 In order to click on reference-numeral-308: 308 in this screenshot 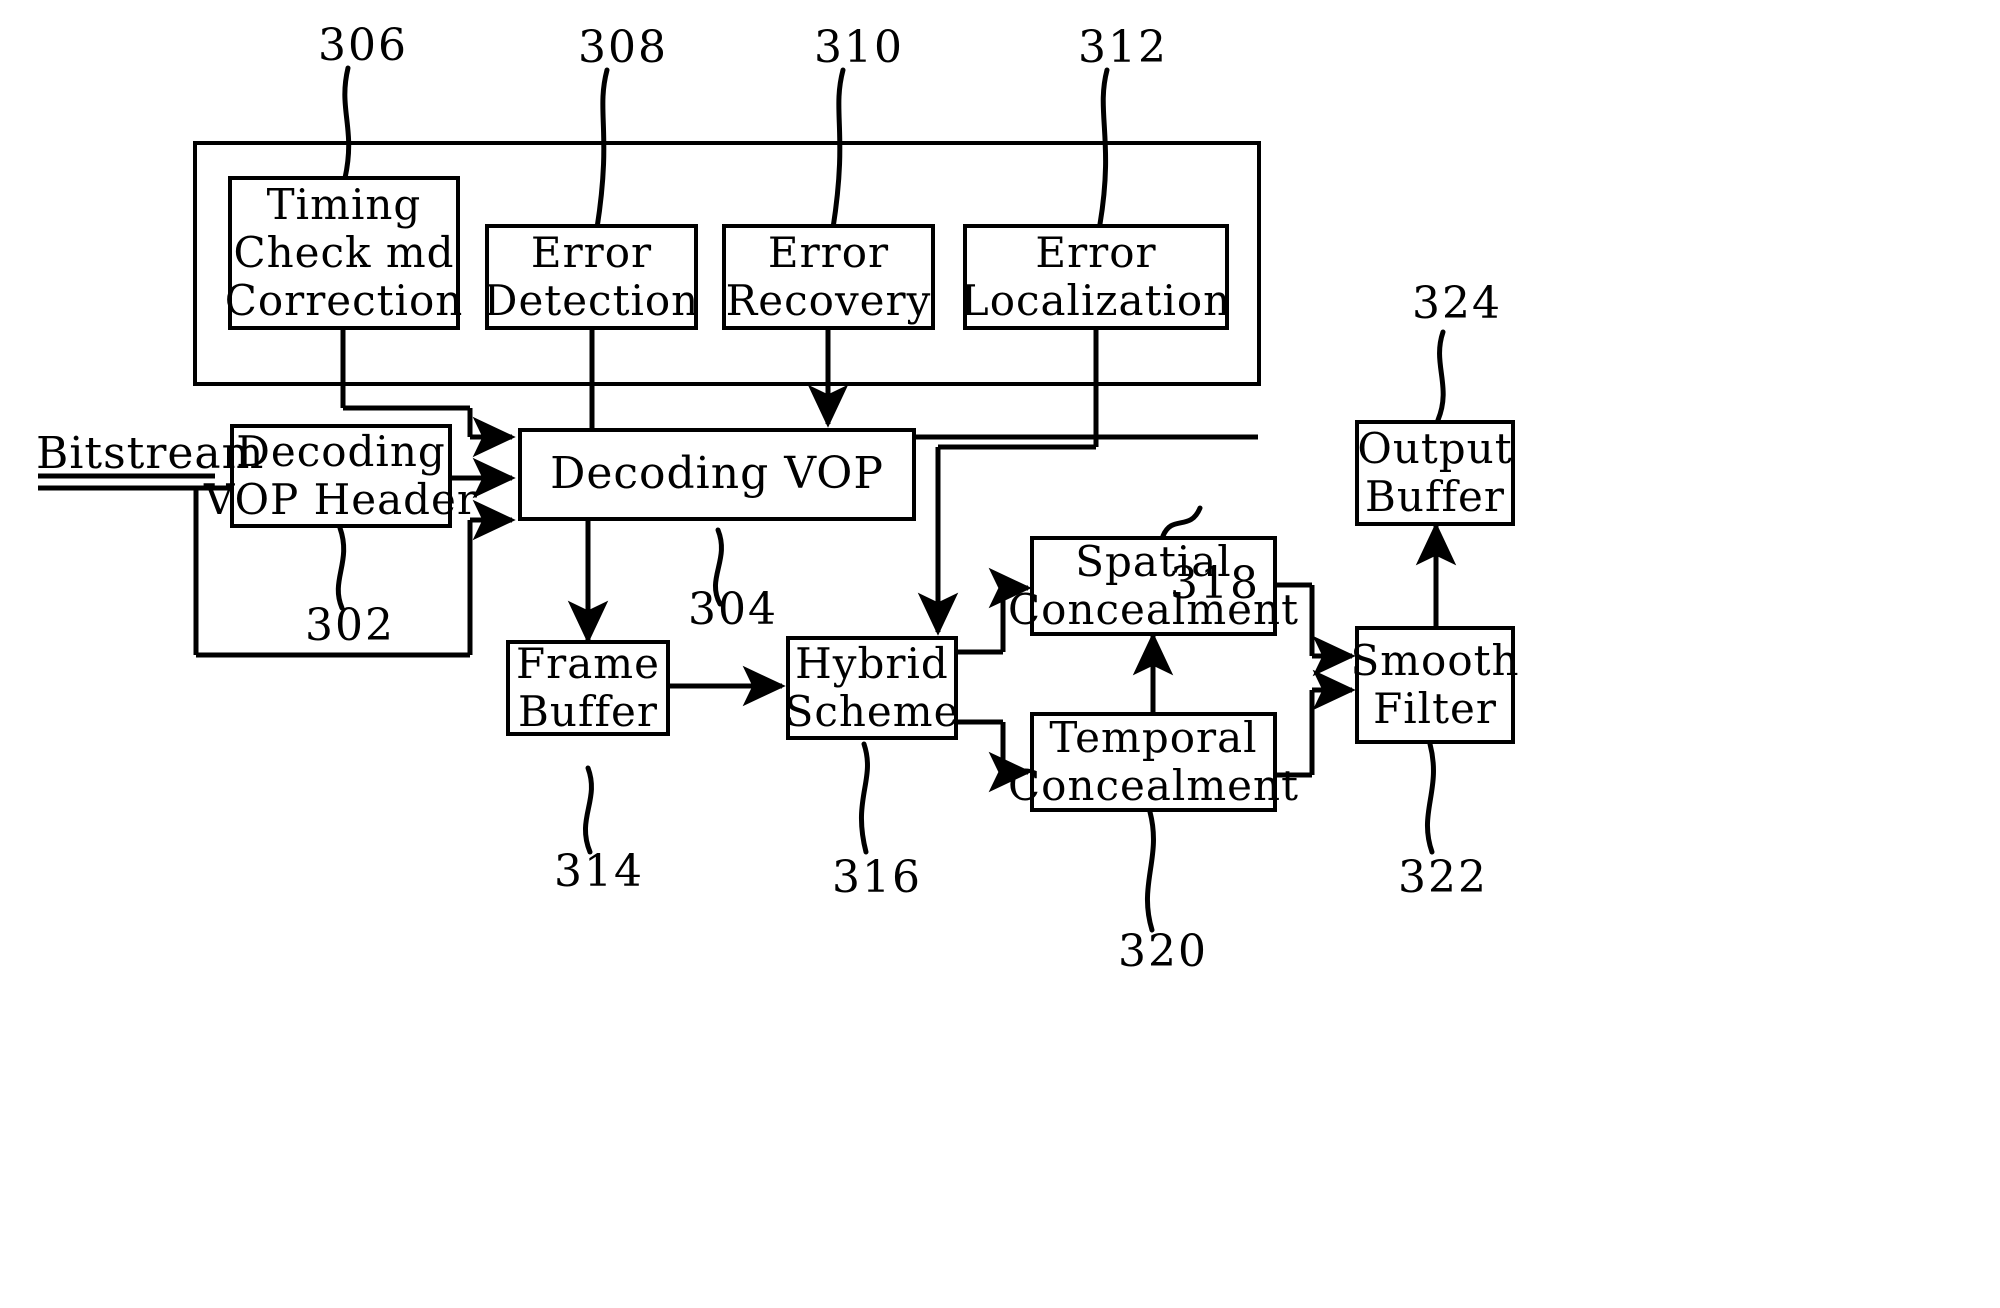, I will do `click(623, 47)`.